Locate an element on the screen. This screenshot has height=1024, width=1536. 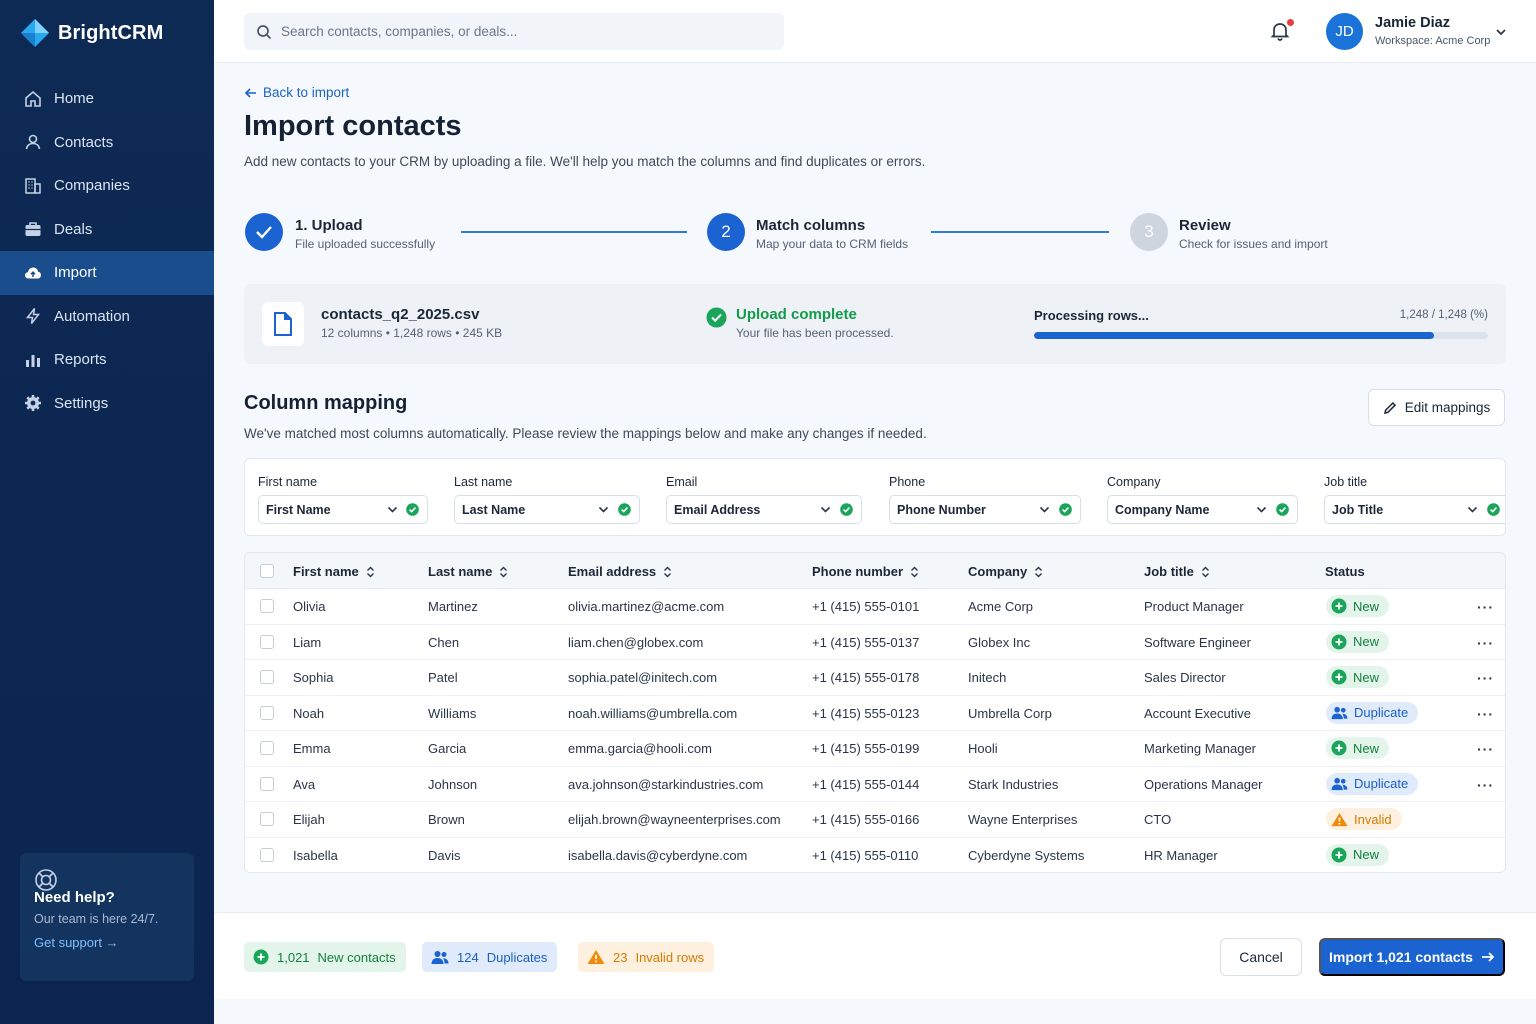
map-select-company: Company Name is located at coordinates (1202, 509).